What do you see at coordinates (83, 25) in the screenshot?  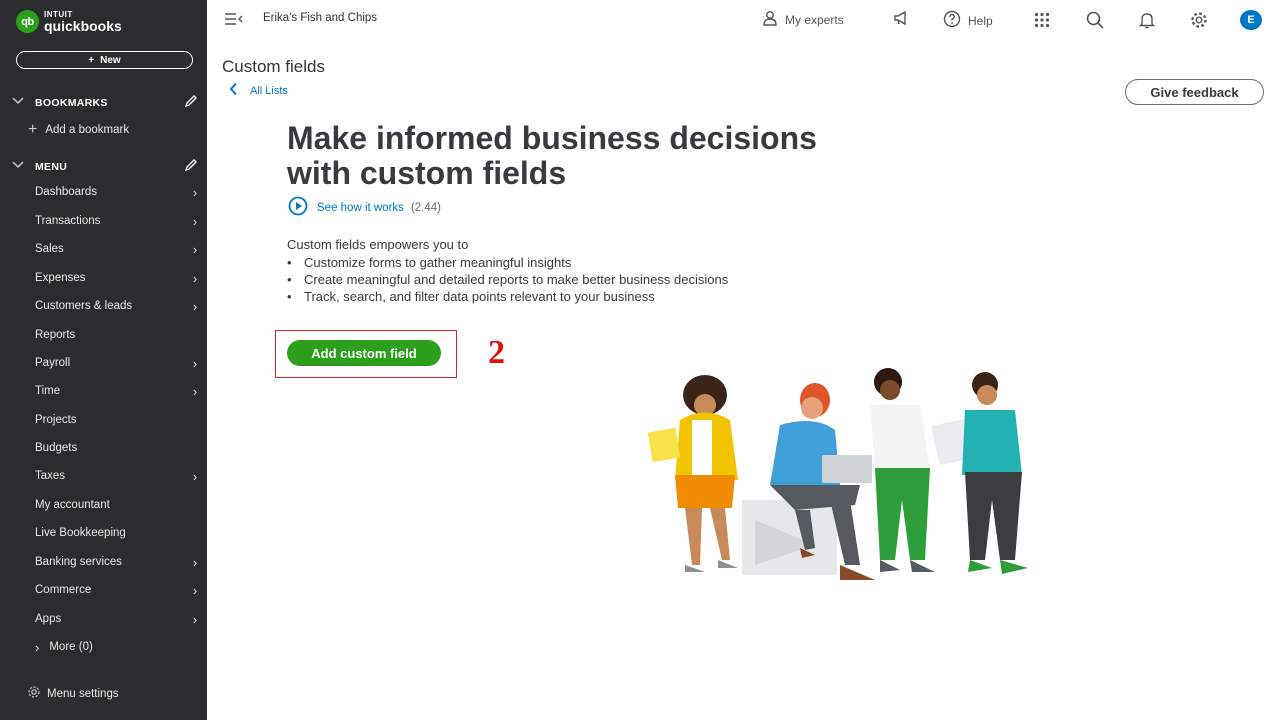 I see `logo-brand-bottom: quickbooks` at bounding box center [83, 25].